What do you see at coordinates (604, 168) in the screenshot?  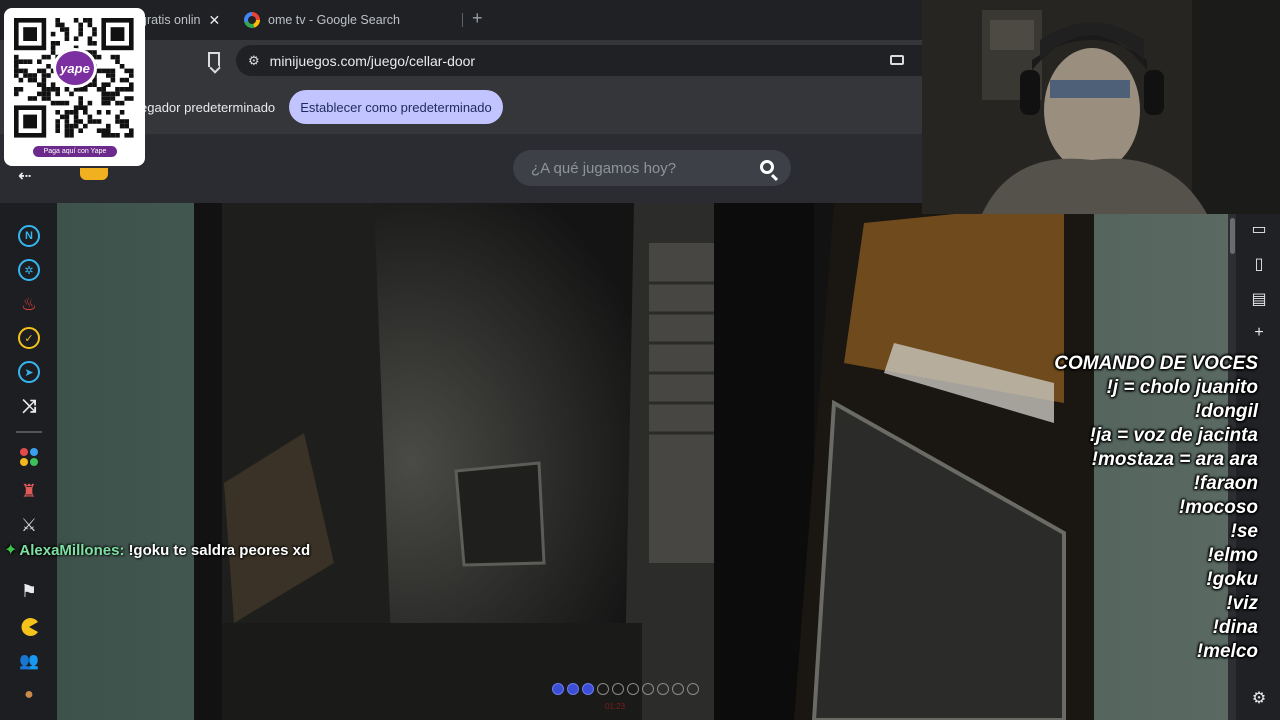 I see `search-placeholder: ¿A qué jugamos hoy?` at bounding box center [604, 168].